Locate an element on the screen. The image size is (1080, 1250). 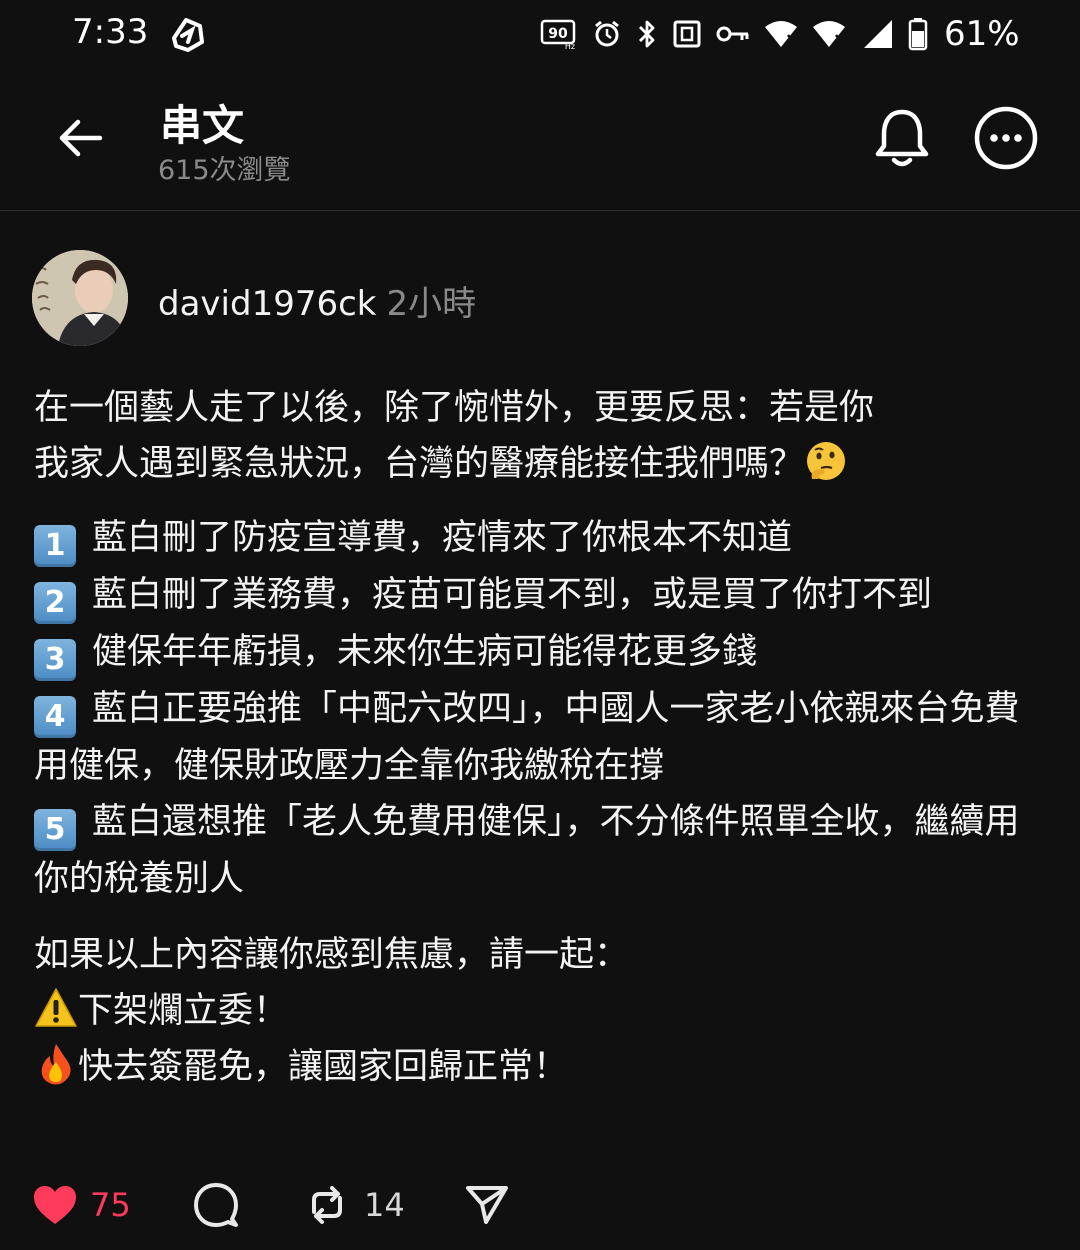
author-line: david1976ck 2小時 is located at coordinates (317, 300).